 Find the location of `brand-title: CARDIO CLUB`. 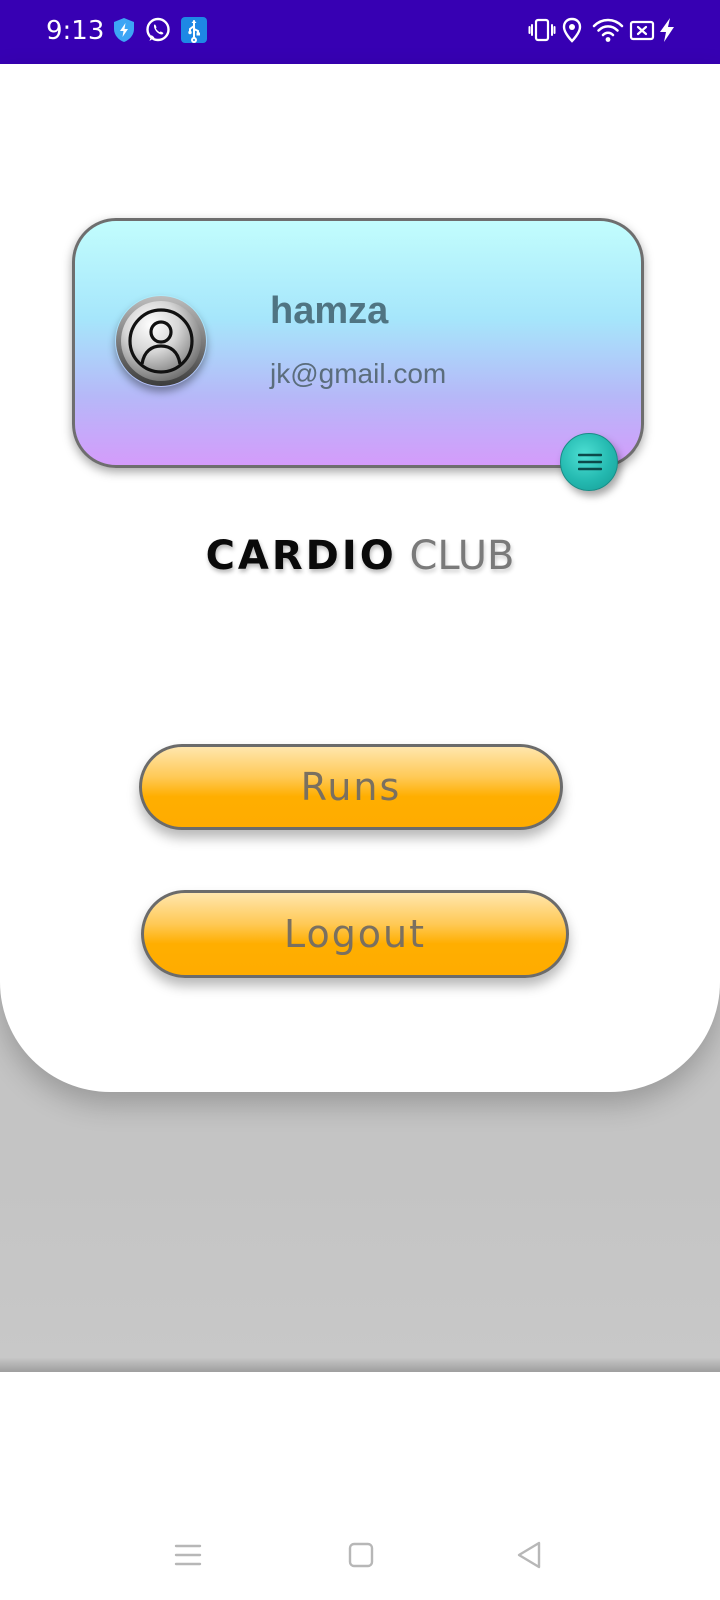

brand-title: CARDIO CLUB is located at coordinates (360, 556).